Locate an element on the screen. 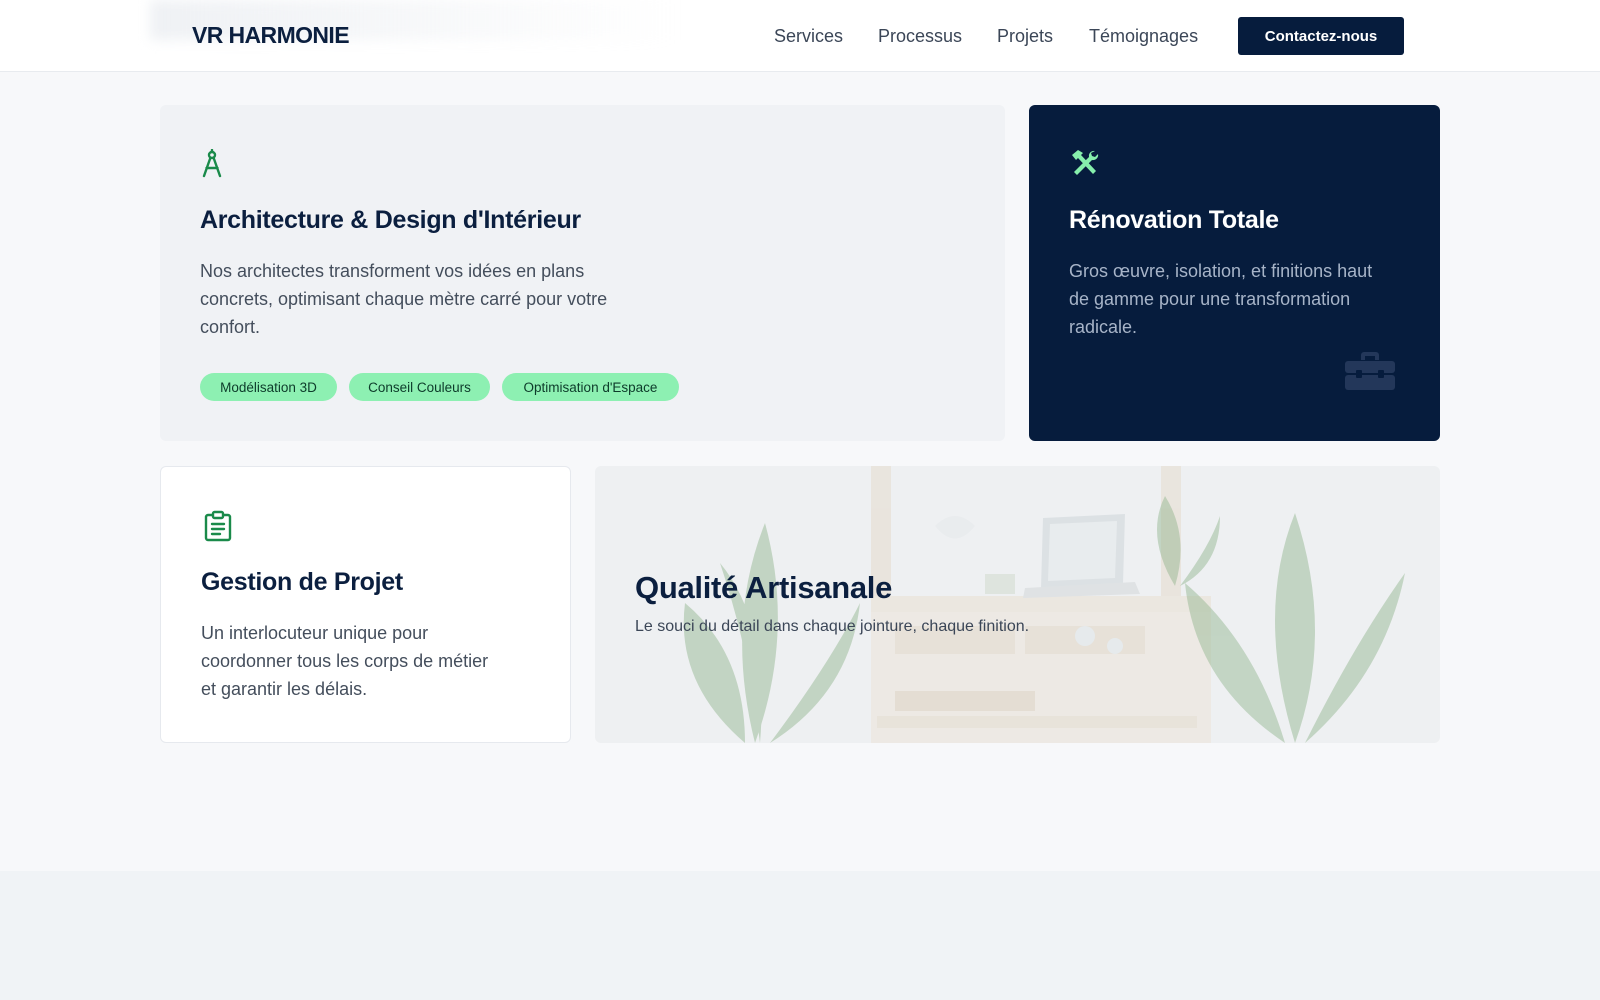 The height and width of the screenshot is (1000, 1600). nav-link-projets: Projets is located at coordinates (1025, 36).